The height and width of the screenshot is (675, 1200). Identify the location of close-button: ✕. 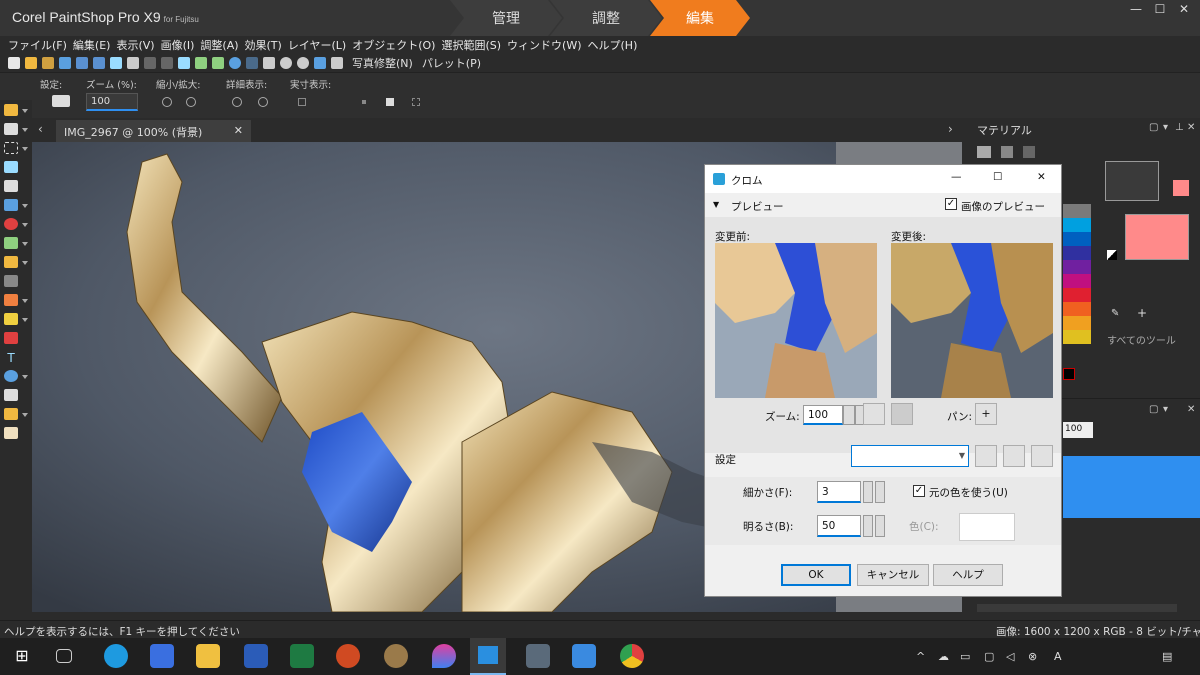
(1184, 9).